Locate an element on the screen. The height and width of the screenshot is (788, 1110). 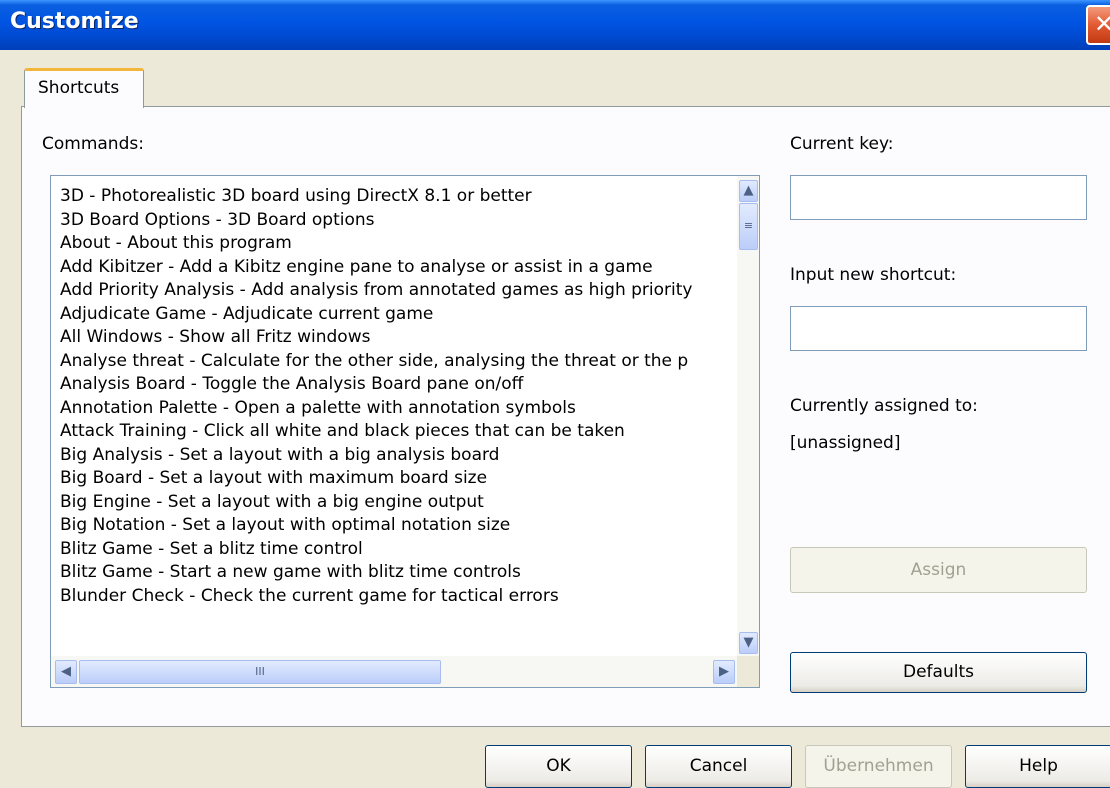
close-icon: ✕ is located at coordinates (1098, 25).